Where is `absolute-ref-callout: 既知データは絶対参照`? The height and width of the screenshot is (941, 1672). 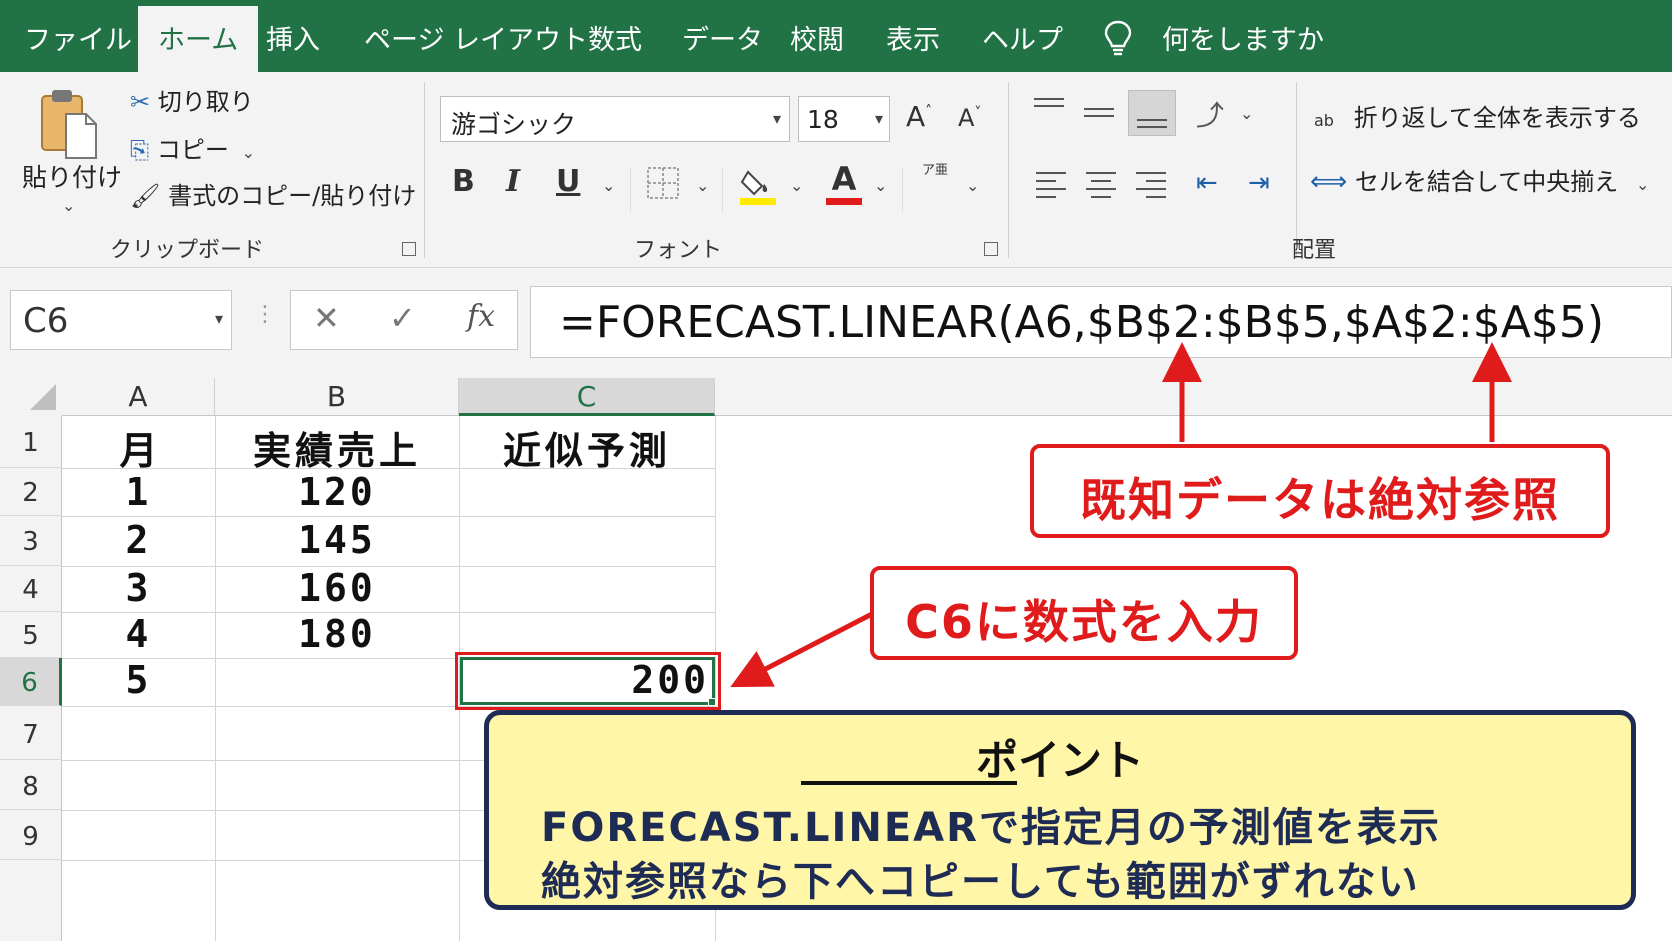 absolute-ref-callout: 既知データは絶対参照 is located at coordinates (1320, 491).